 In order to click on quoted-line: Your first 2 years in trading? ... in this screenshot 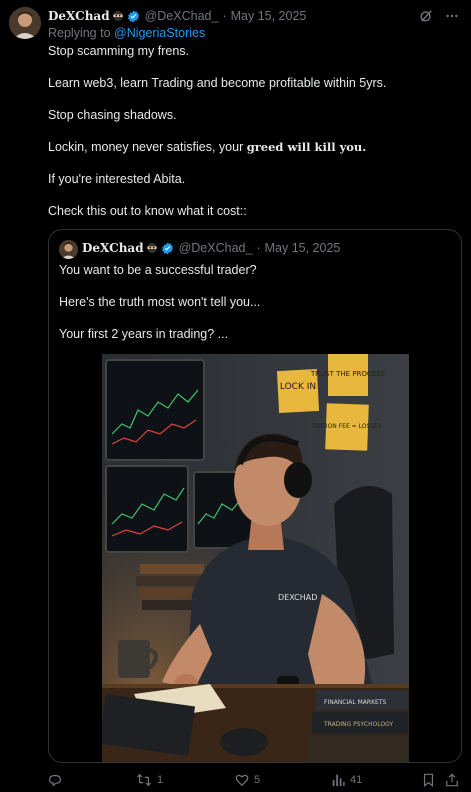, I will do `click(144, 334)`.